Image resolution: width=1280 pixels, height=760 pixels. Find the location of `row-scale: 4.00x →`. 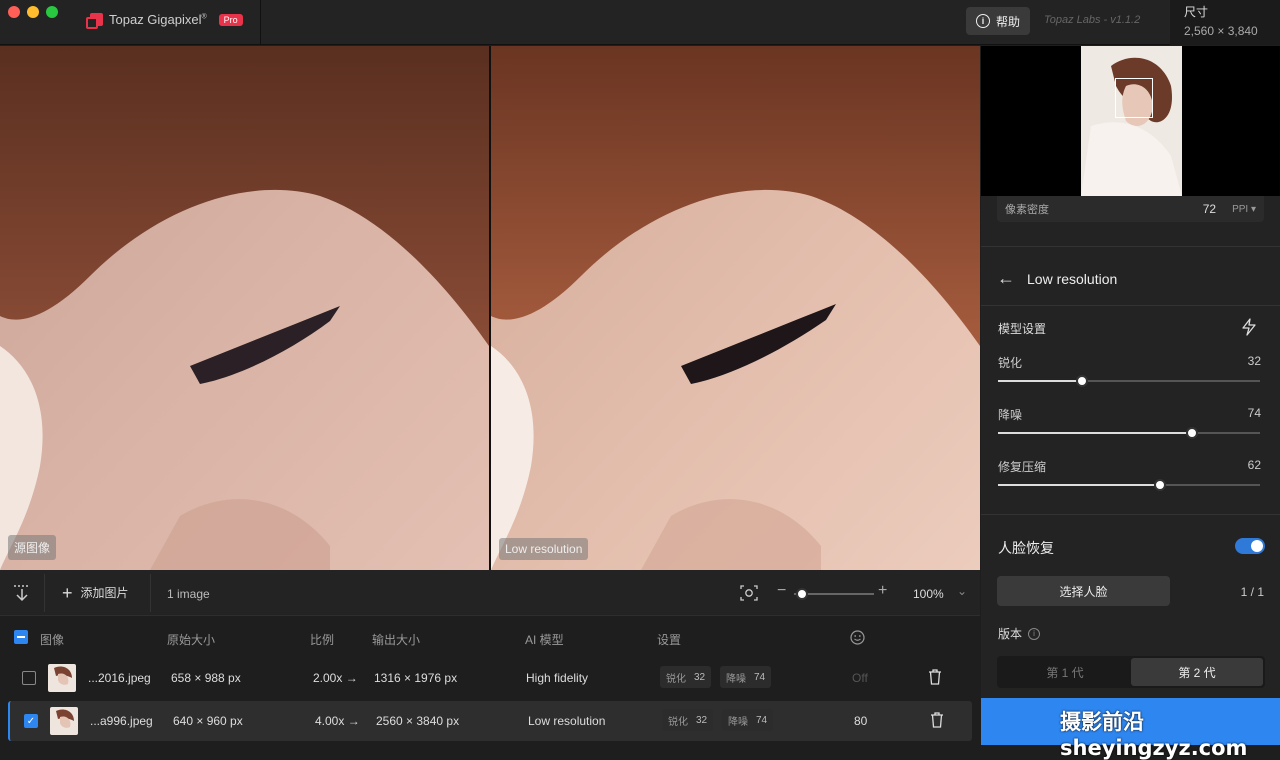

row-scale: 4.00x → is located at coordinates (337, 721).